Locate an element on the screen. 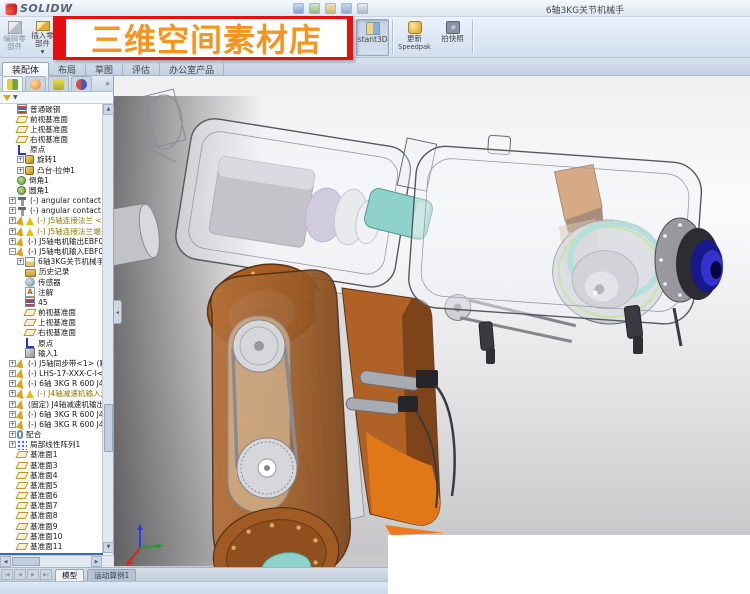 This screenshot has width=750, height=594. scroll-right-icon: ▶ is located at coordinates (96, 561).